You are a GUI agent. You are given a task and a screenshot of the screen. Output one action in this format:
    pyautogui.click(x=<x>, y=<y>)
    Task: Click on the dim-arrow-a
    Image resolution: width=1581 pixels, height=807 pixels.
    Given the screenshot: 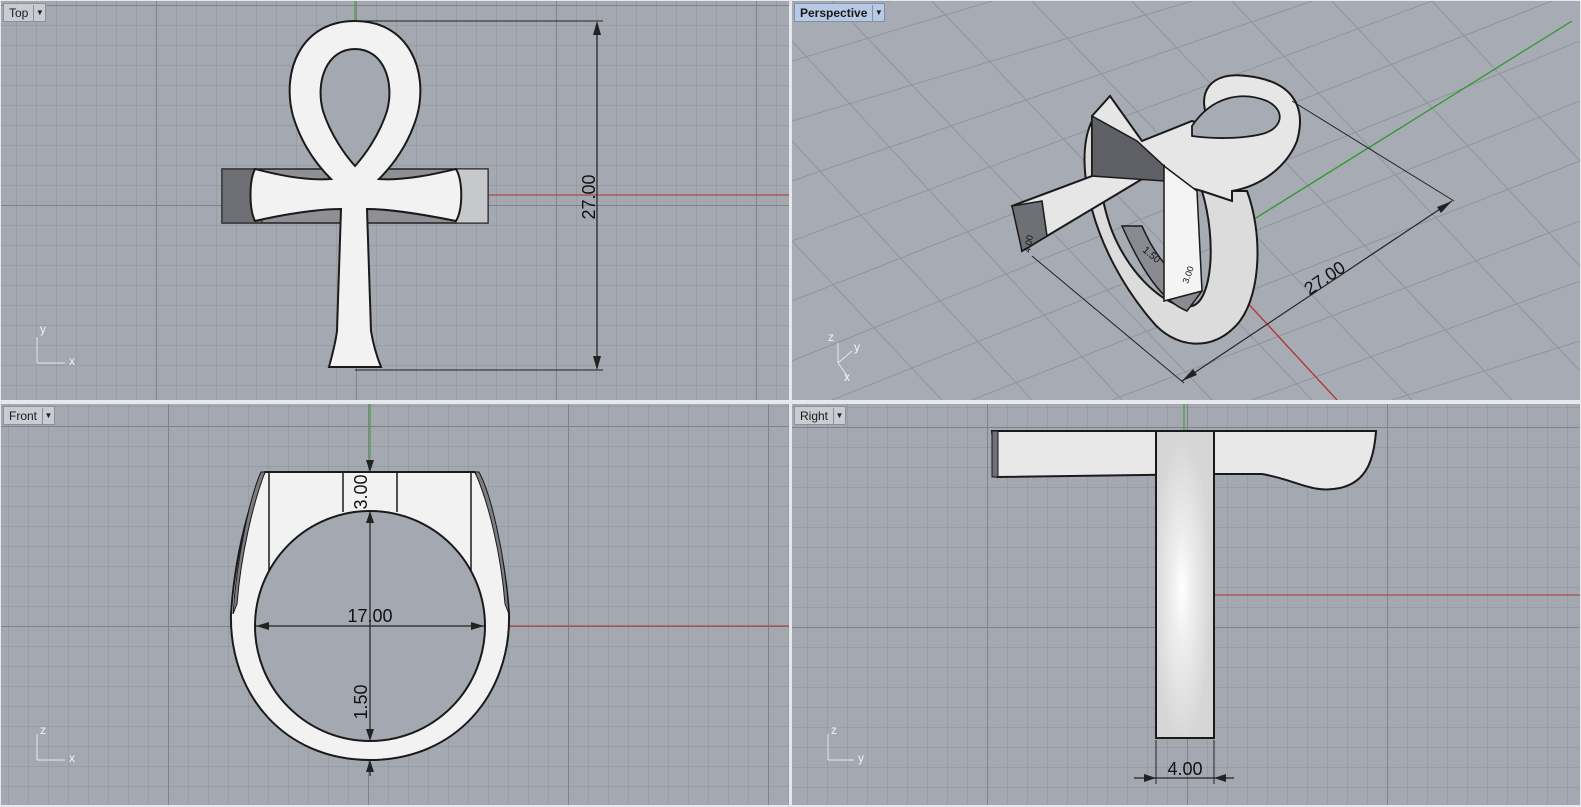 What is the action you would take?
    pyautogui.click(x=1150, y=778)
    